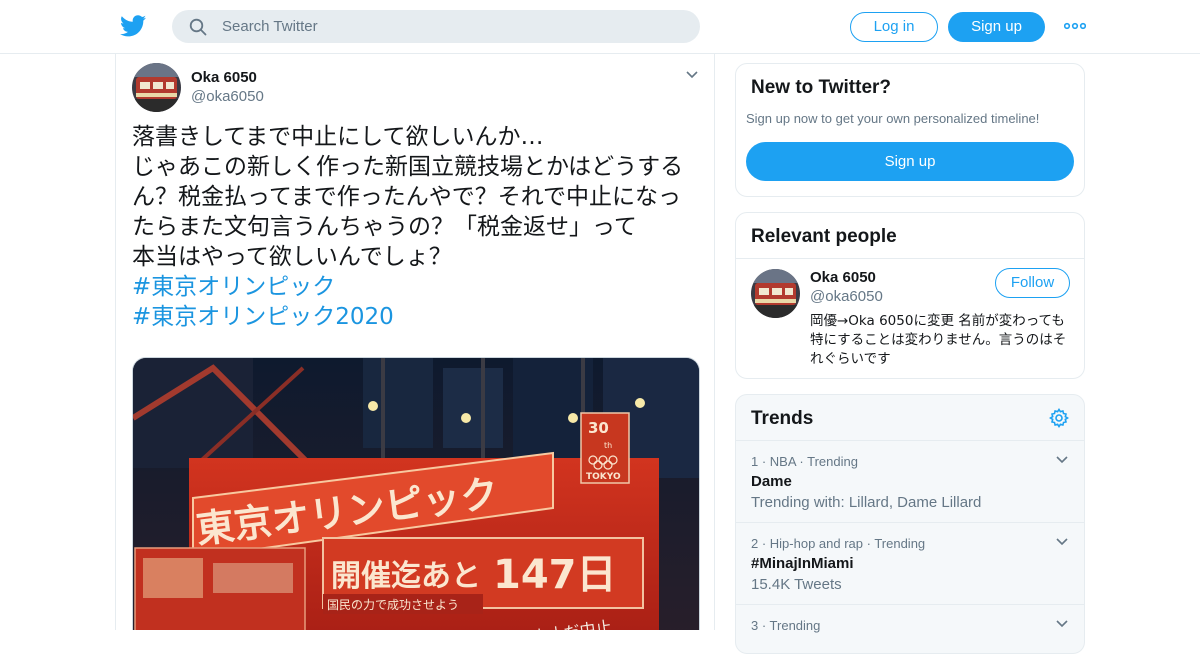 The height and width of the screenshot is (654, 1200). I want to click on badge-city: TOKYO, so click(603, 477).